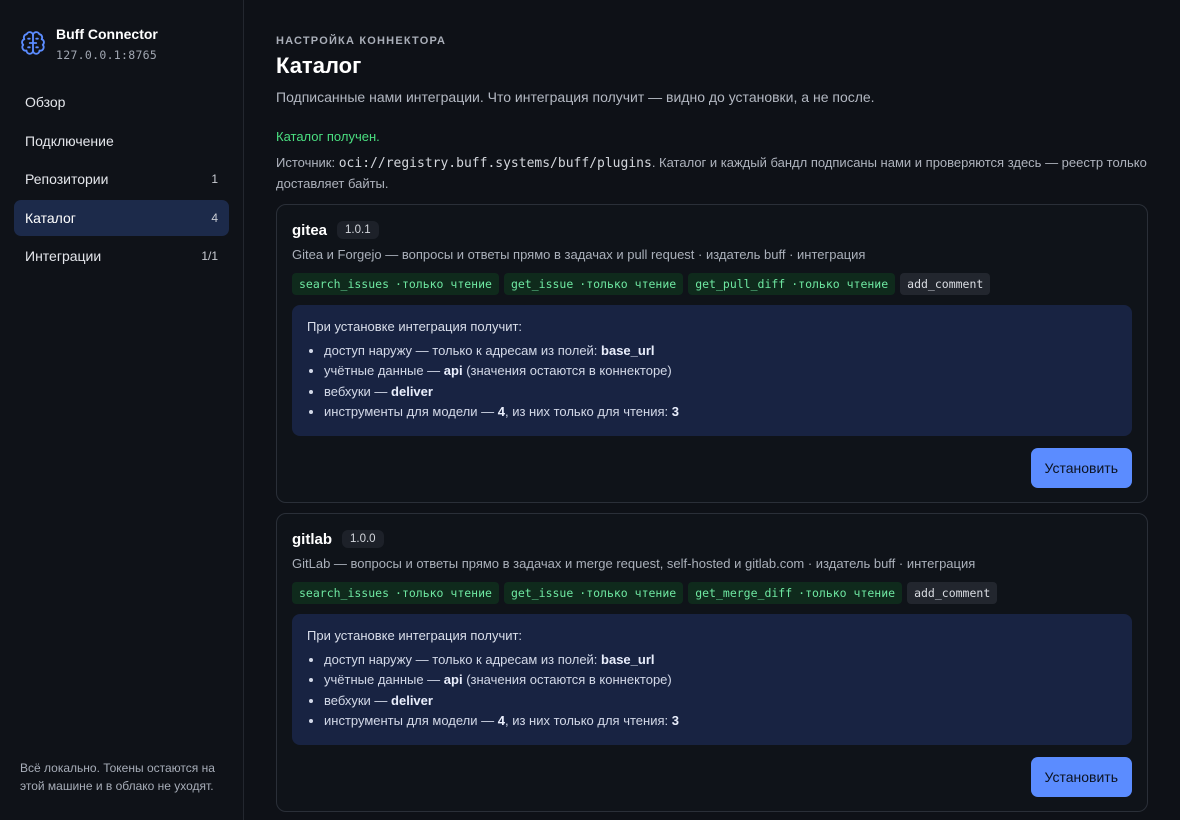  What do you see at coordinates (744, 593) in the screenshot?
I see `tool-name: get_merge_diff` at bounding box center [744, 593].